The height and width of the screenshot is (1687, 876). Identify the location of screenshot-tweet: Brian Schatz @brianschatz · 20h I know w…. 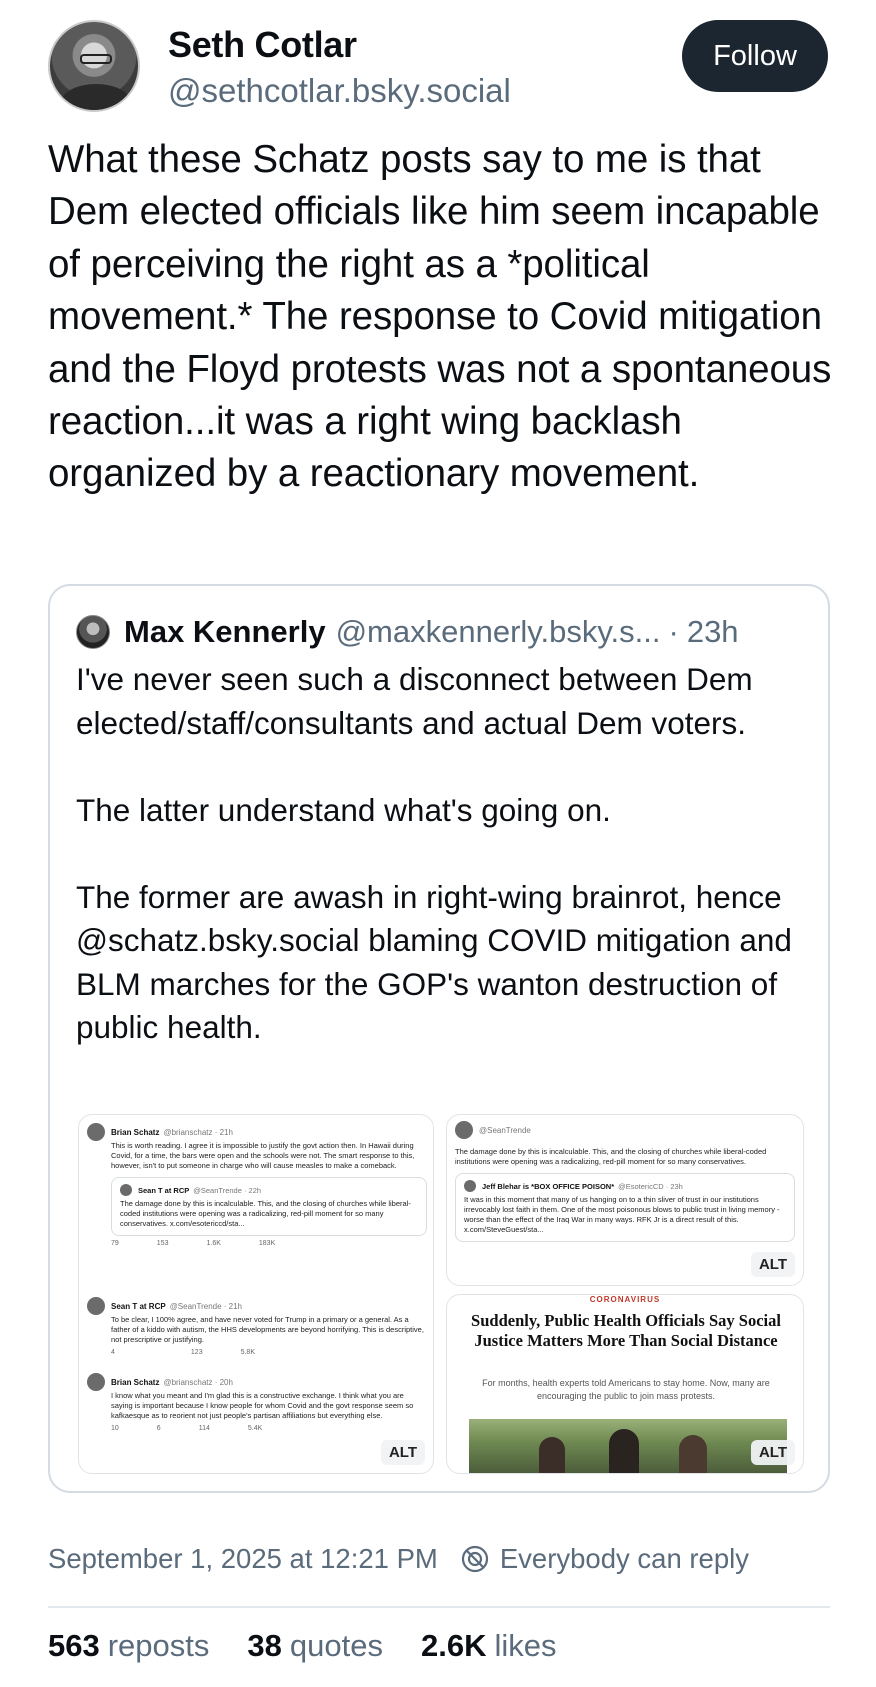
(257, 1402).